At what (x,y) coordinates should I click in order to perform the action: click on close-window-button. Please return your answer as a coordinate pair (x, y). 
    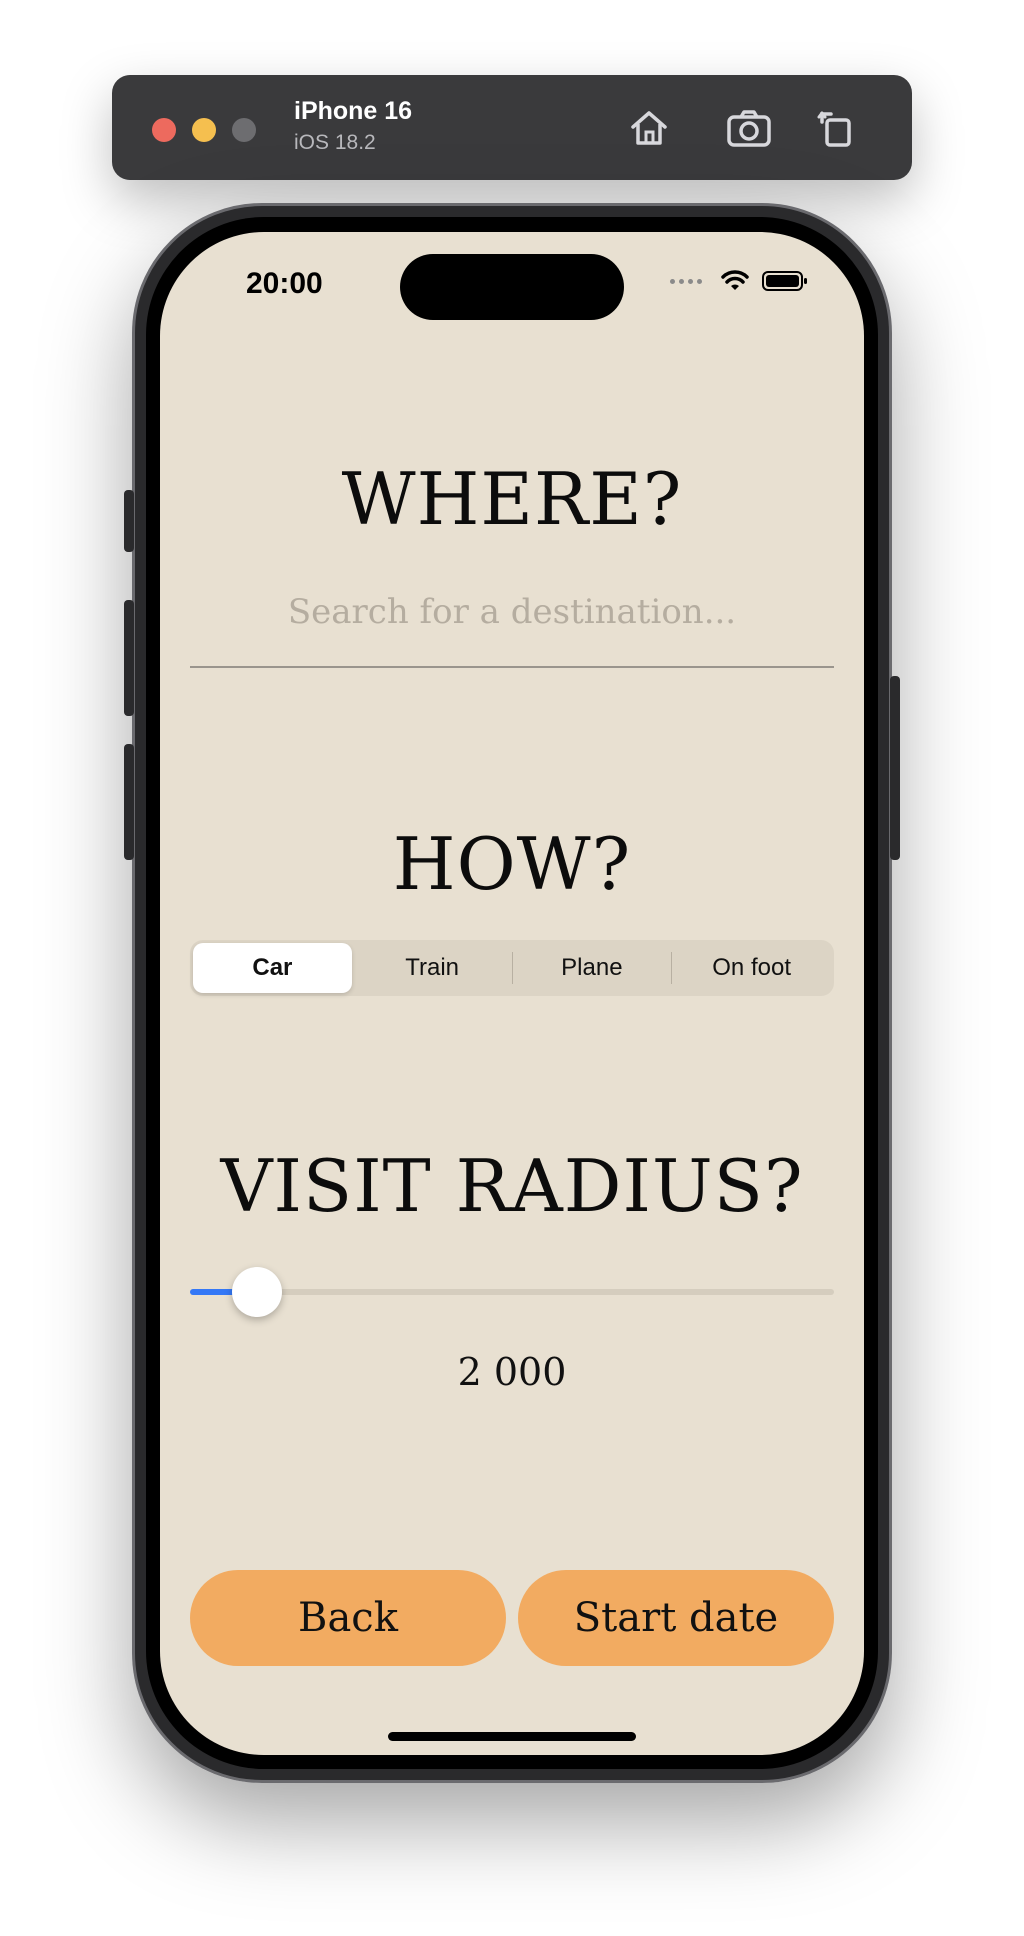
    Looking at the image, I should click on (164, 130).